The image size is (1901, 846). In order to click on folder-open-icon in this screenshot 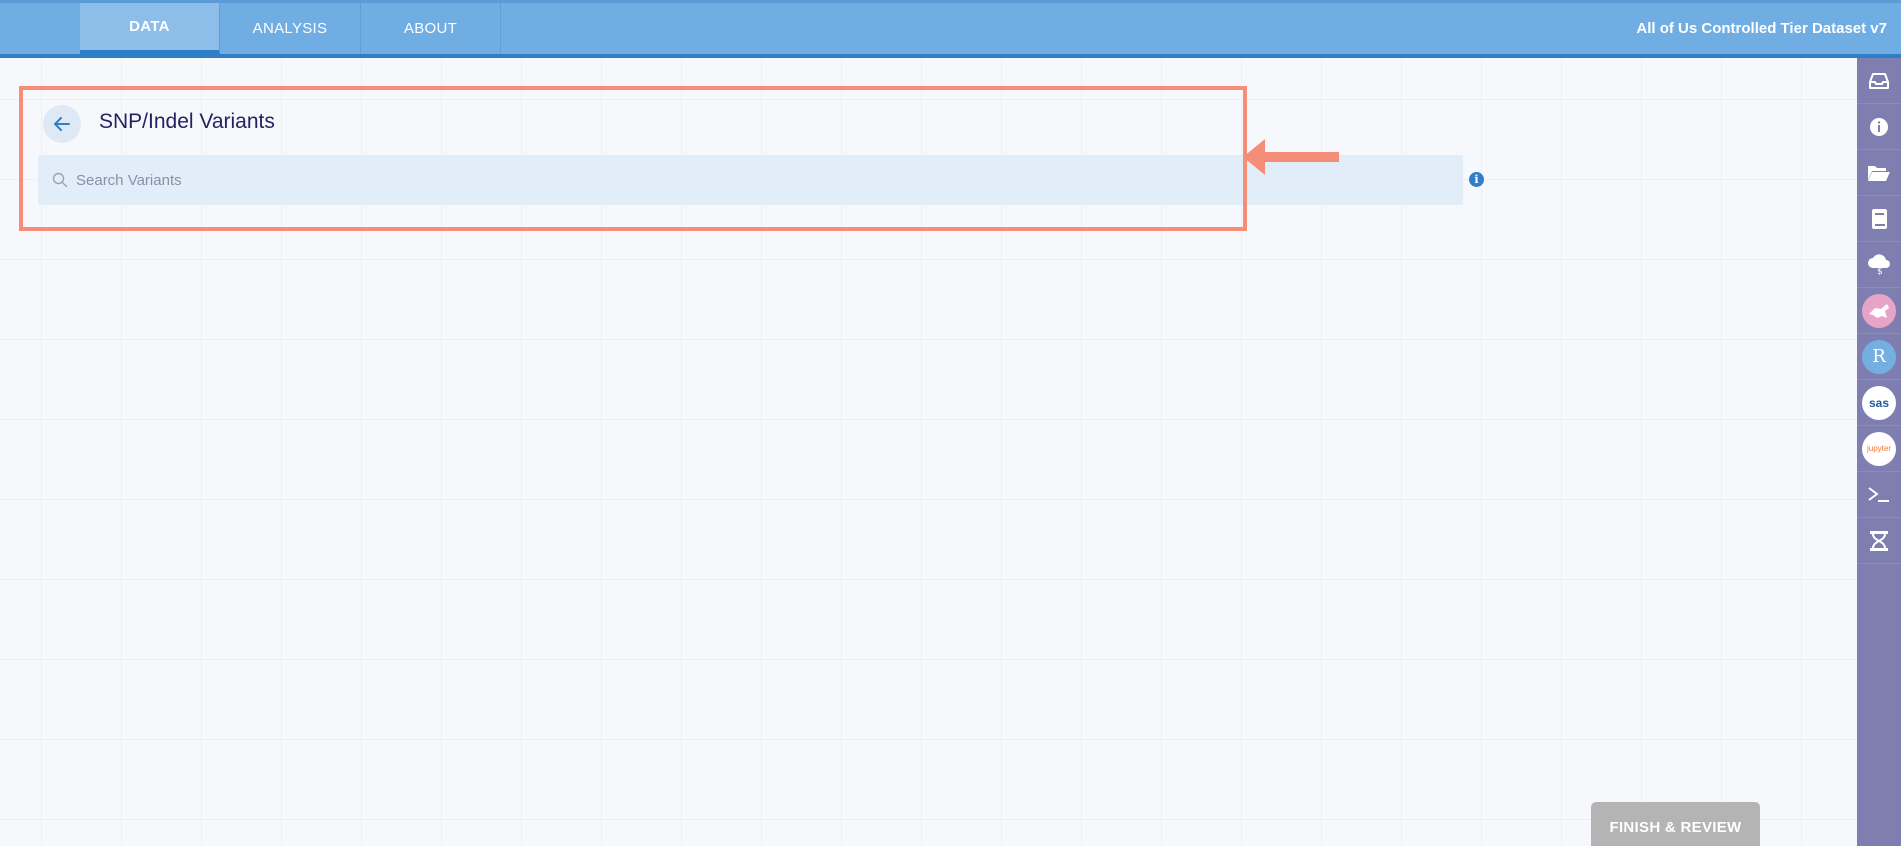, I will do `click(1879, 173)`.